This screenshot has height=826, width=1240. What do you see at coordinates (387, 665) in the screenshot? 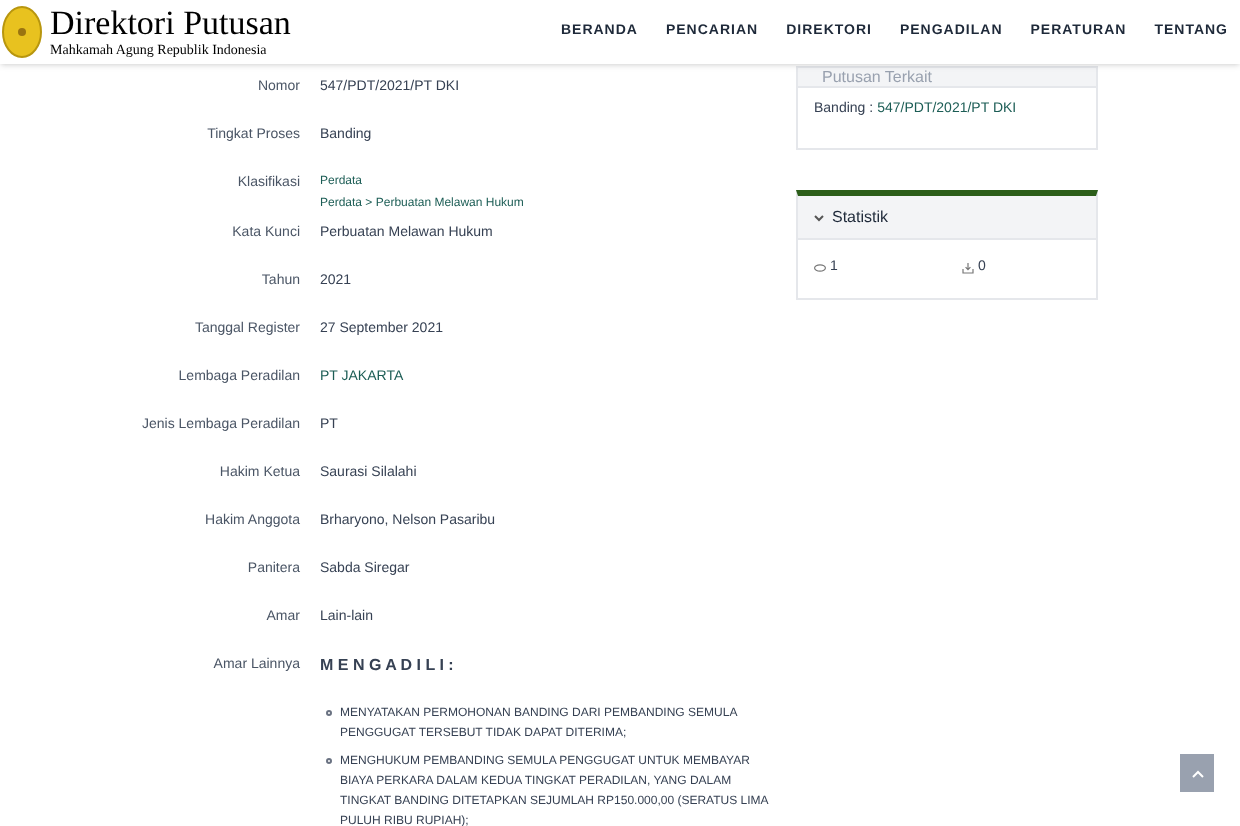
I see `verdict-heading: M E N G A D I L I :` at bounding box center [387, 665].